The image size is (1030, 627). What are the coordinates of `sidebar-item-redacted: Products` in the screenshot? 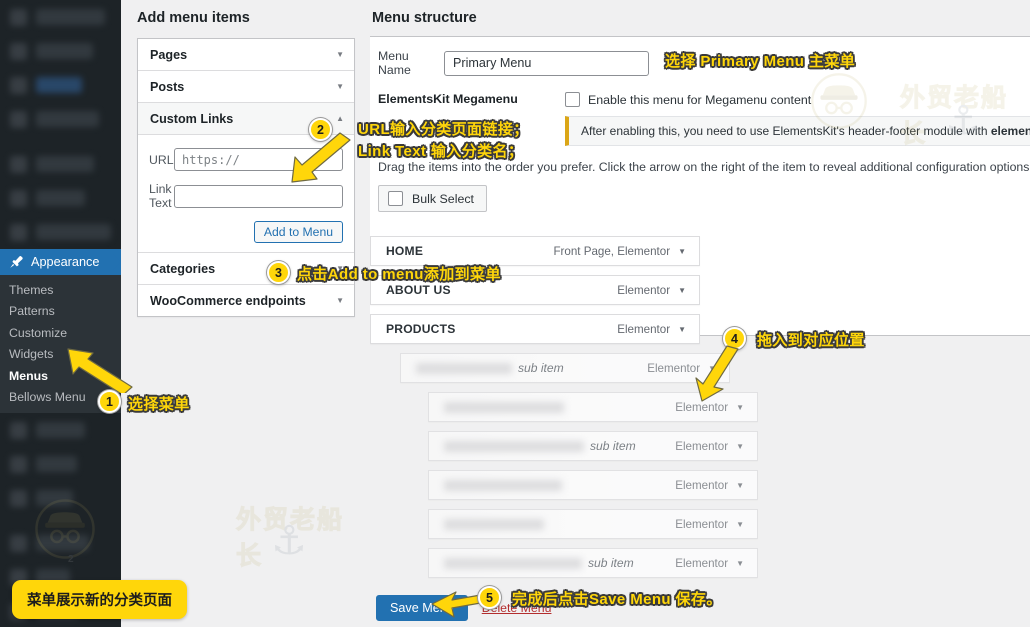 It's located at (60, 51).